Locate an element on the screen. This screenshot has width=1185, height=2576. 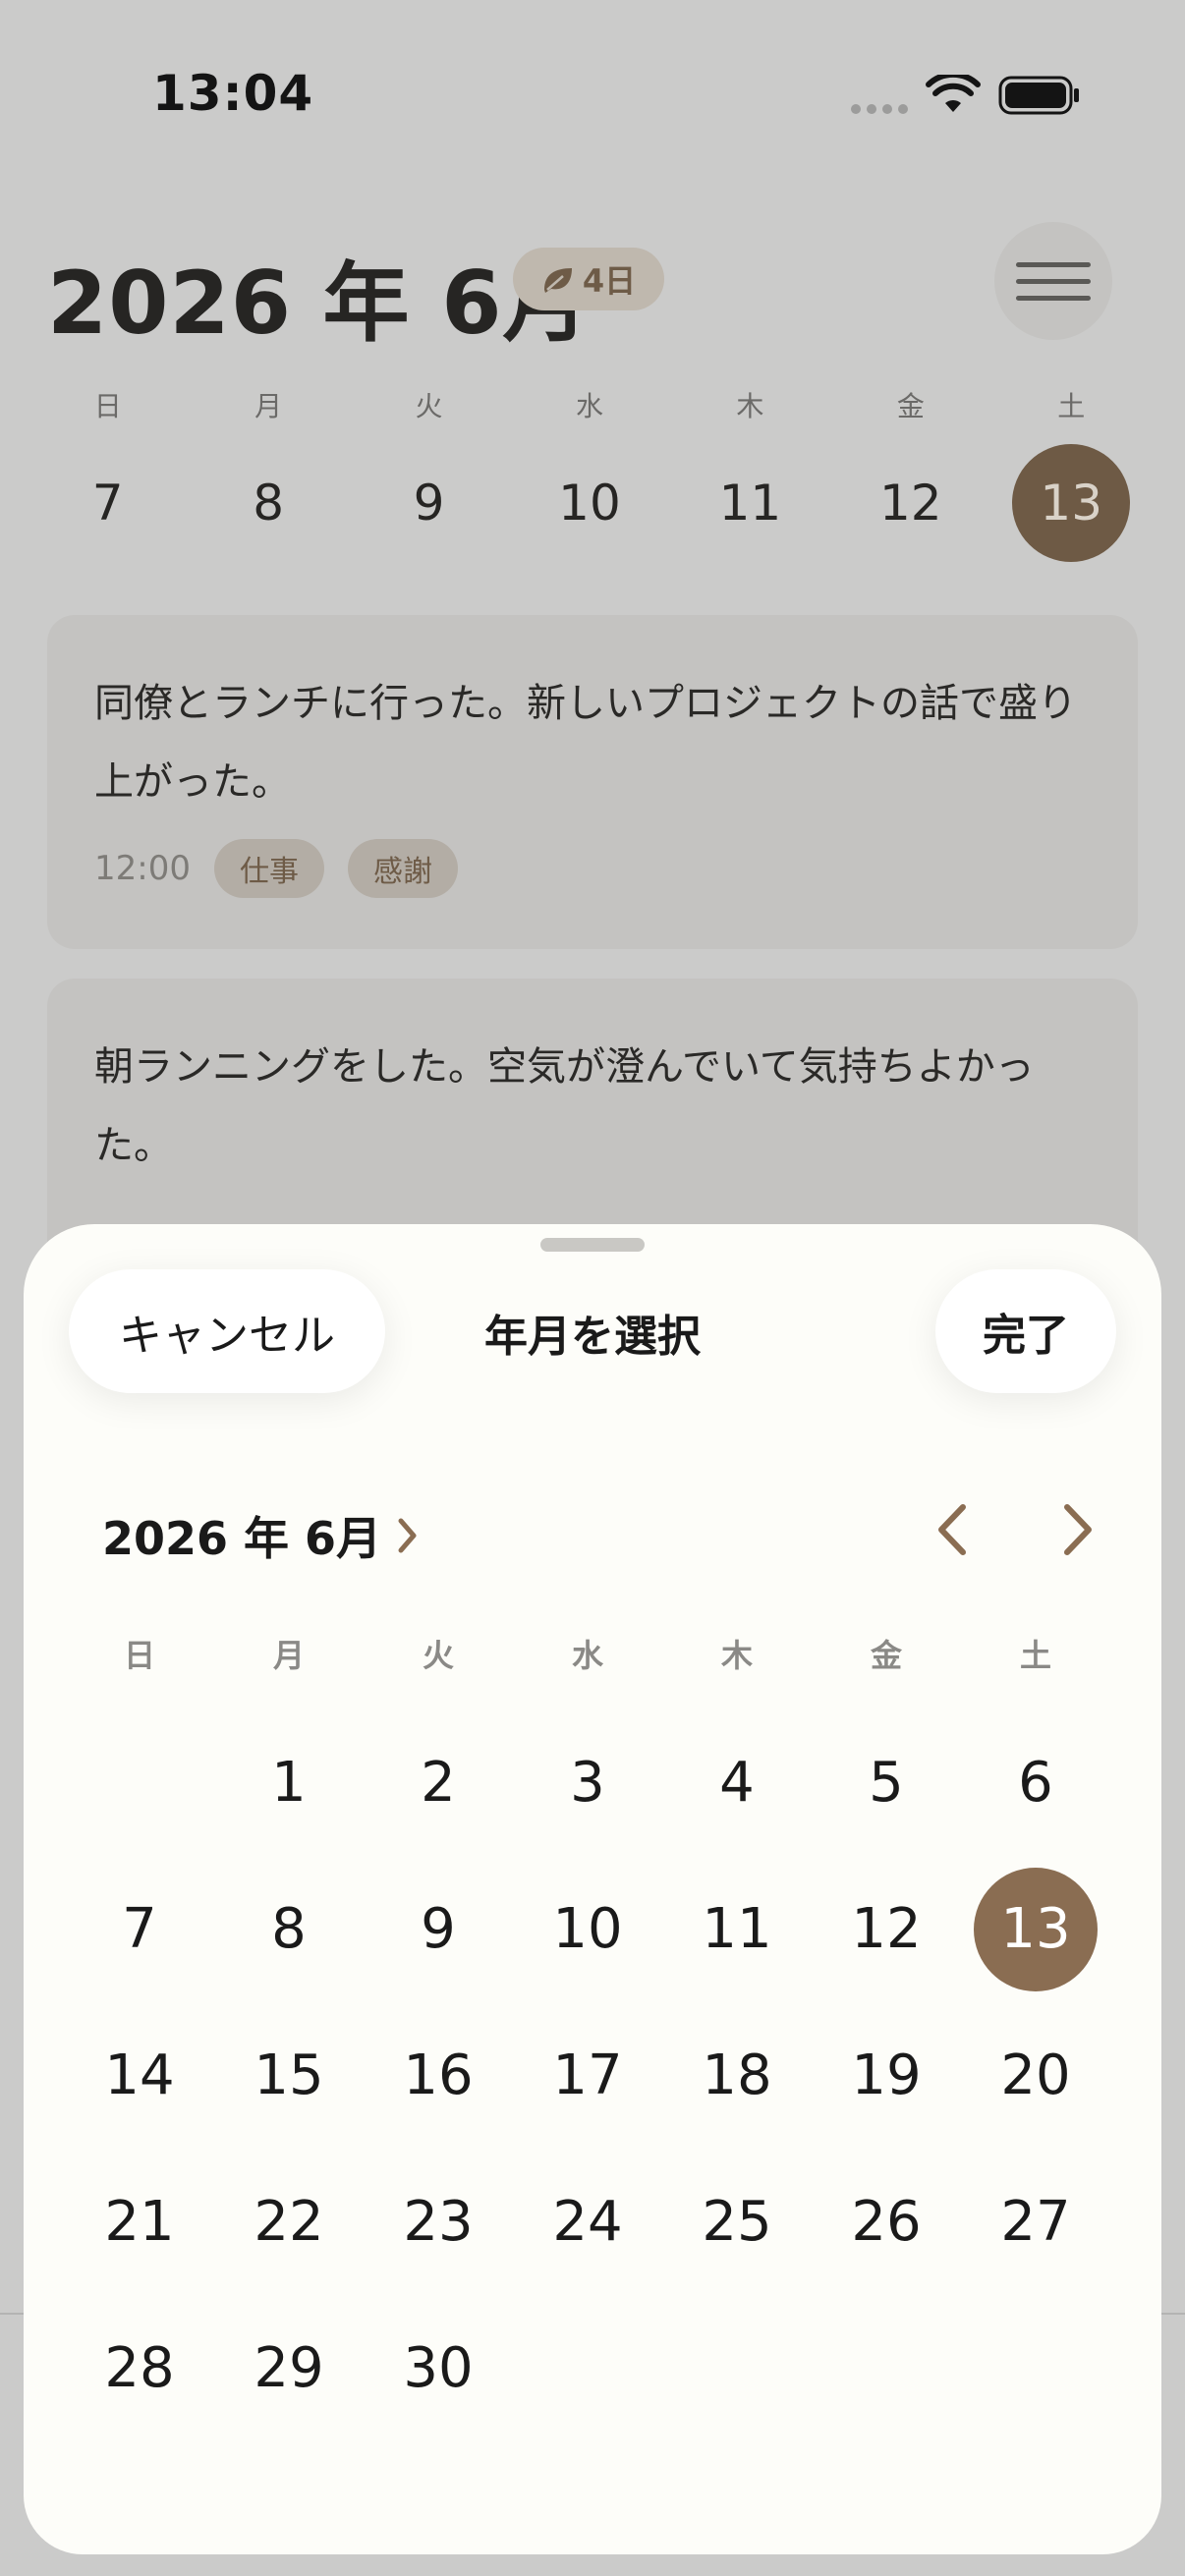
calendar-day: 4 is located at coordinates (737, 1782).